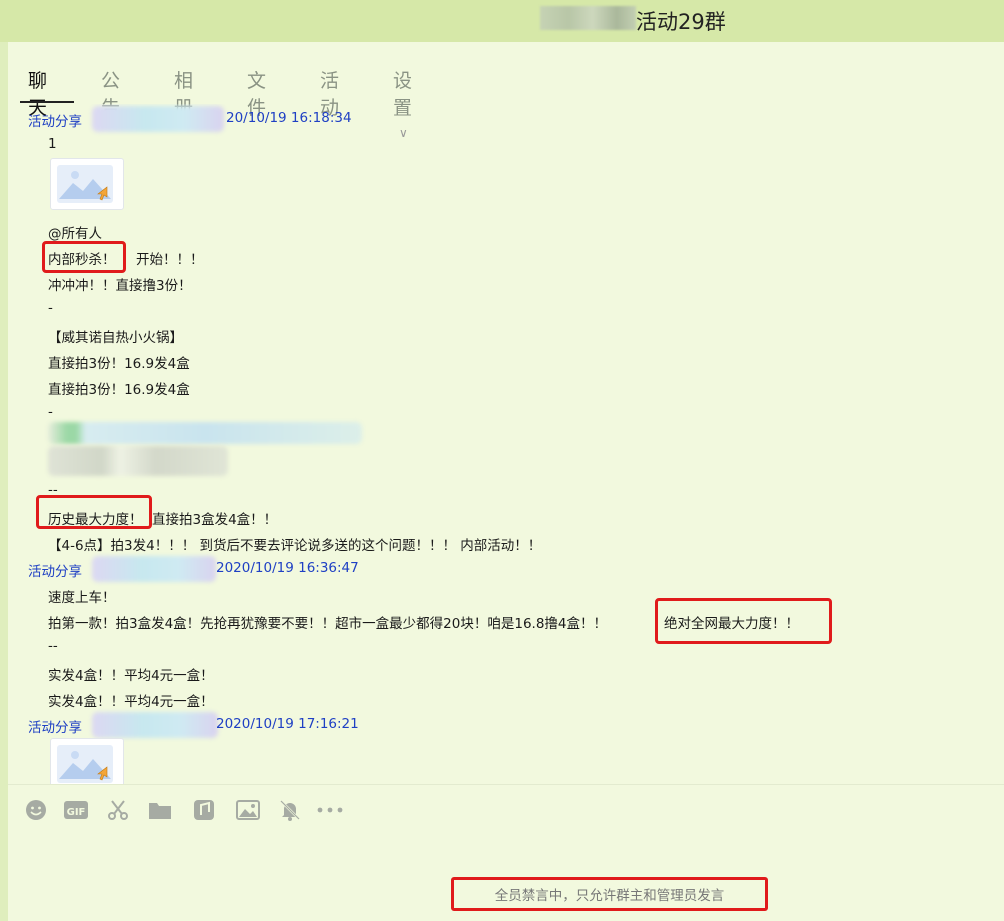 The width and height of the screenshot is (1004, 921). Describe the element at coordinates (290, 810) in the screenshot. I see `bell-mute-icon` at that location.